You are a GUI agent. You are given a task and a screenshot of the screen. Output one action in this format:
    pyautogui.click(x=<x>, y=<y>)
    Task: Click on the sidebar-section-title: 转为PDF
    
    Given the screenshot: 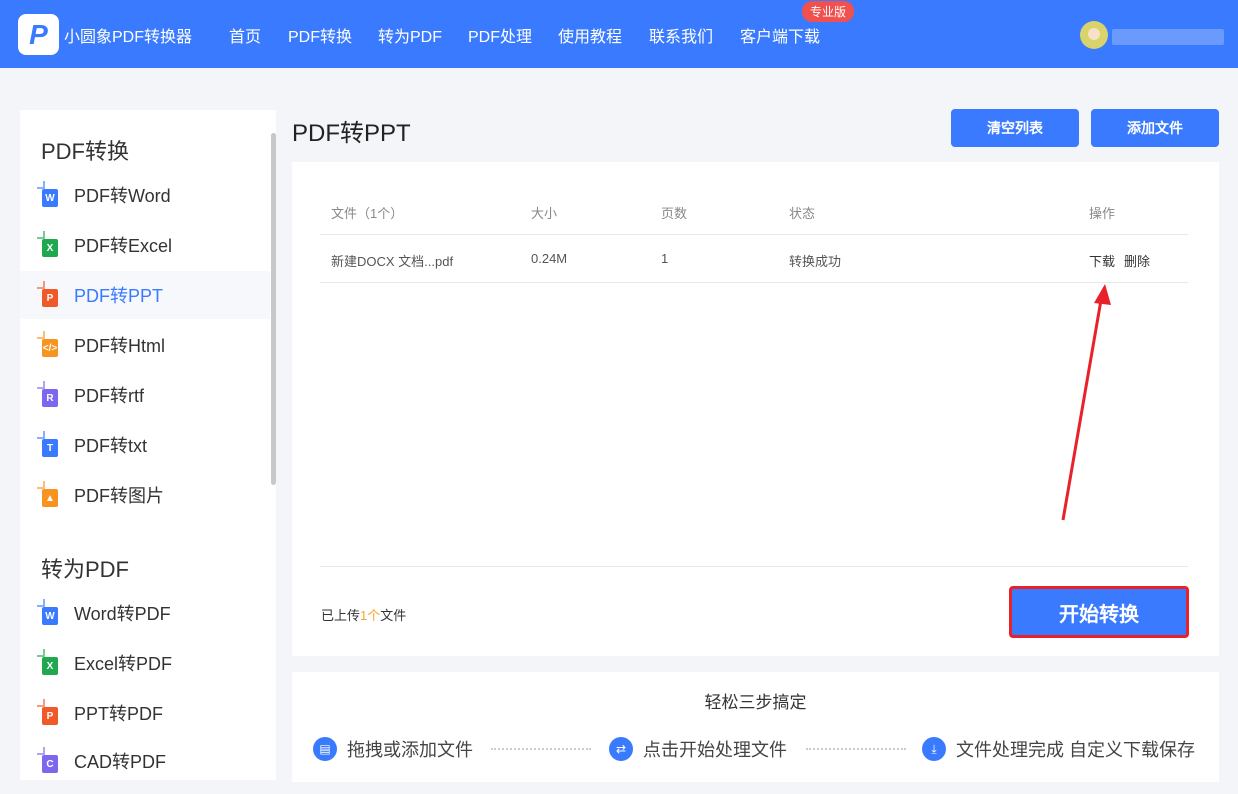 What is the action you would take?
    pyautogui.click(x=85, y=569)
    